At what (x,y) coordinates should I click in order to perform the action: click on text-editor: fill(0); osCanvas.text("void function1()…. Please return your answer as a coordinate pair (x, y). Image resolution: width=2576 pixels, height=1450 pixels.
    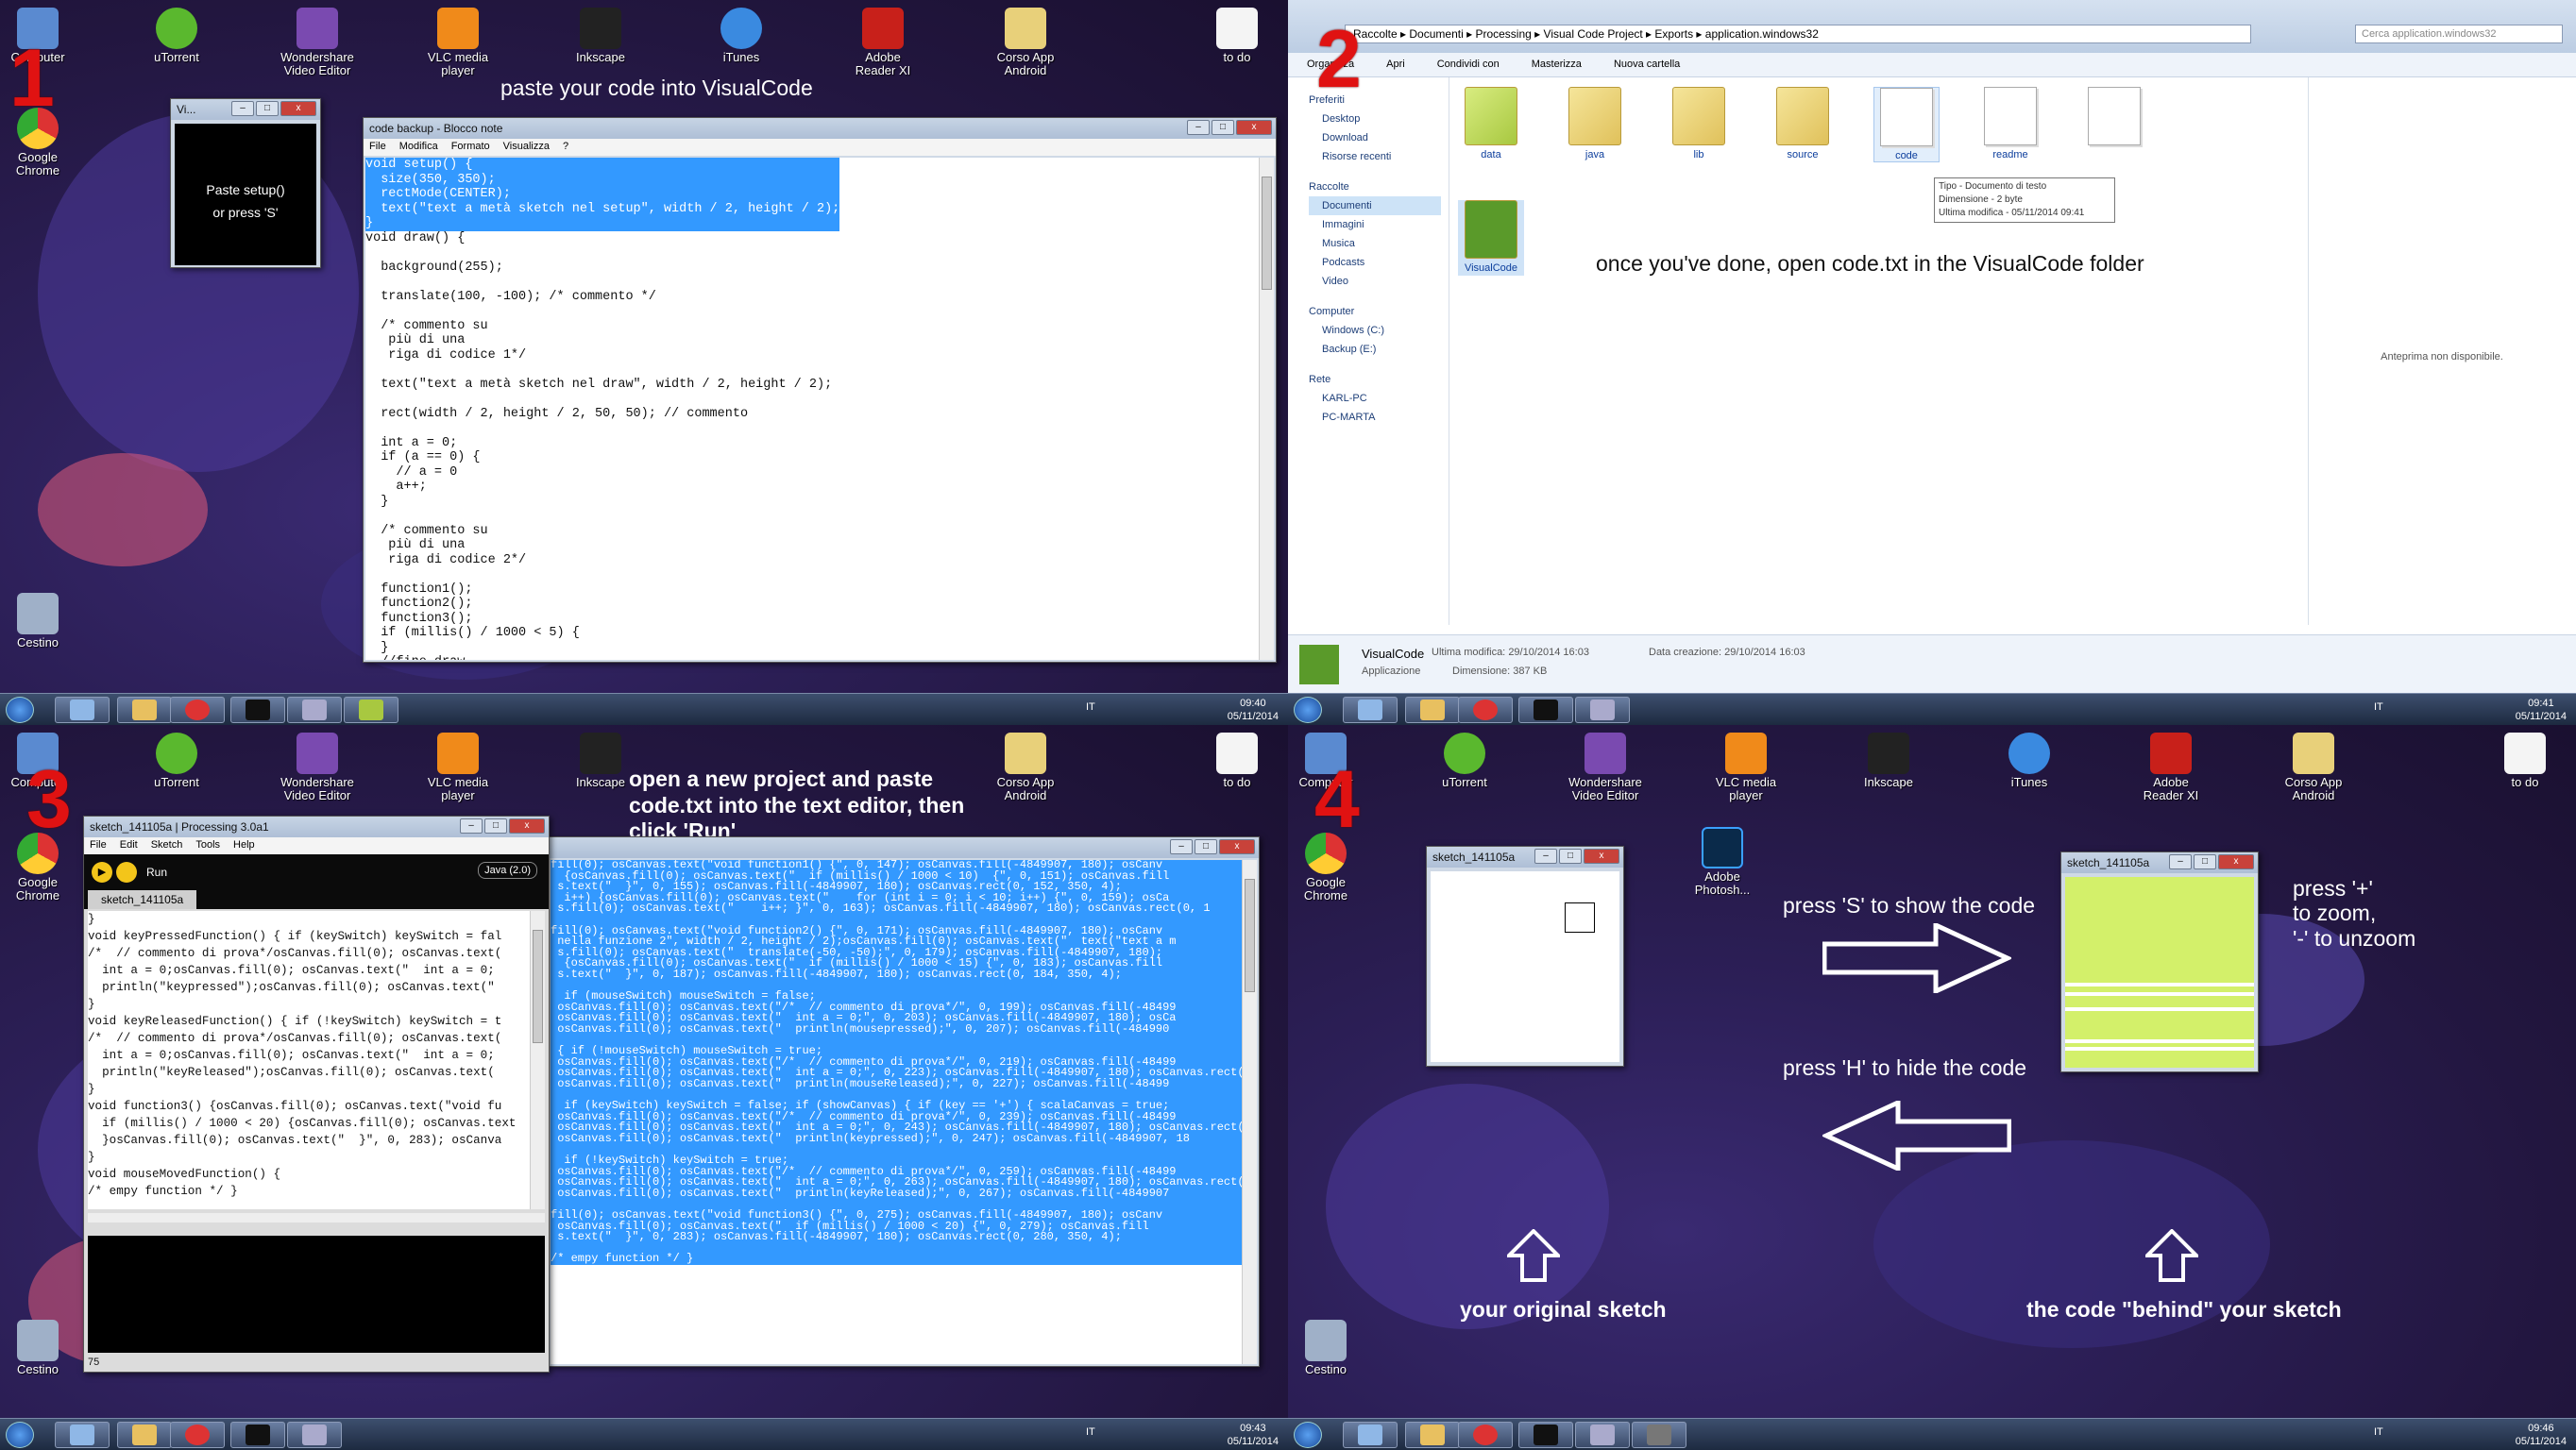
    Looking at the image, I should click on (904, 1112).